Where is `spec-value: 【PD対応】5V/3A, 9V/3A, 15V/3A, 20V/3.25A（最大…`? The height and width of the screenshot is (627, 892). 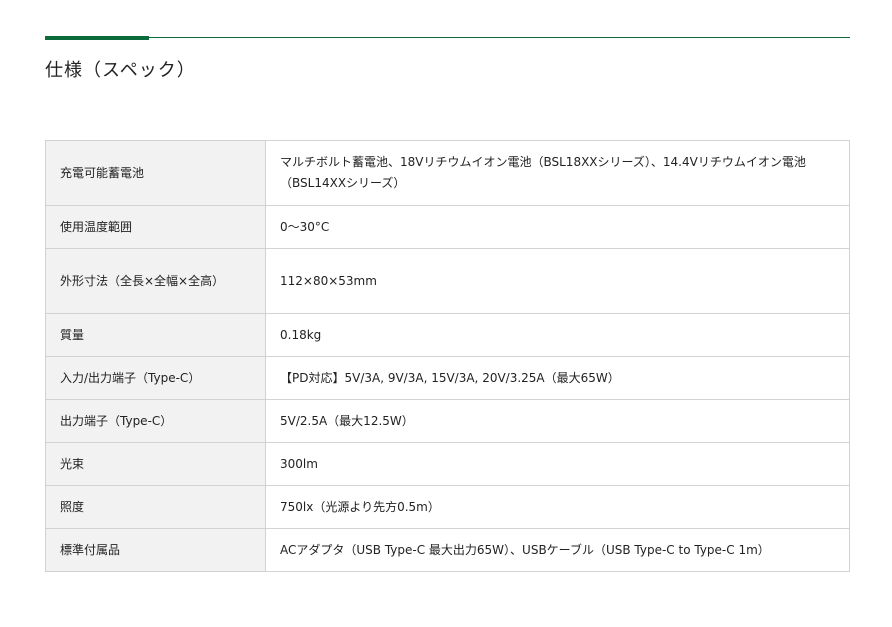
spec-value: 【PD対応】5V/3A, 9V/3A, 15V/3A, 20V/3.25A（最大… is located at coordinates (557, 378).